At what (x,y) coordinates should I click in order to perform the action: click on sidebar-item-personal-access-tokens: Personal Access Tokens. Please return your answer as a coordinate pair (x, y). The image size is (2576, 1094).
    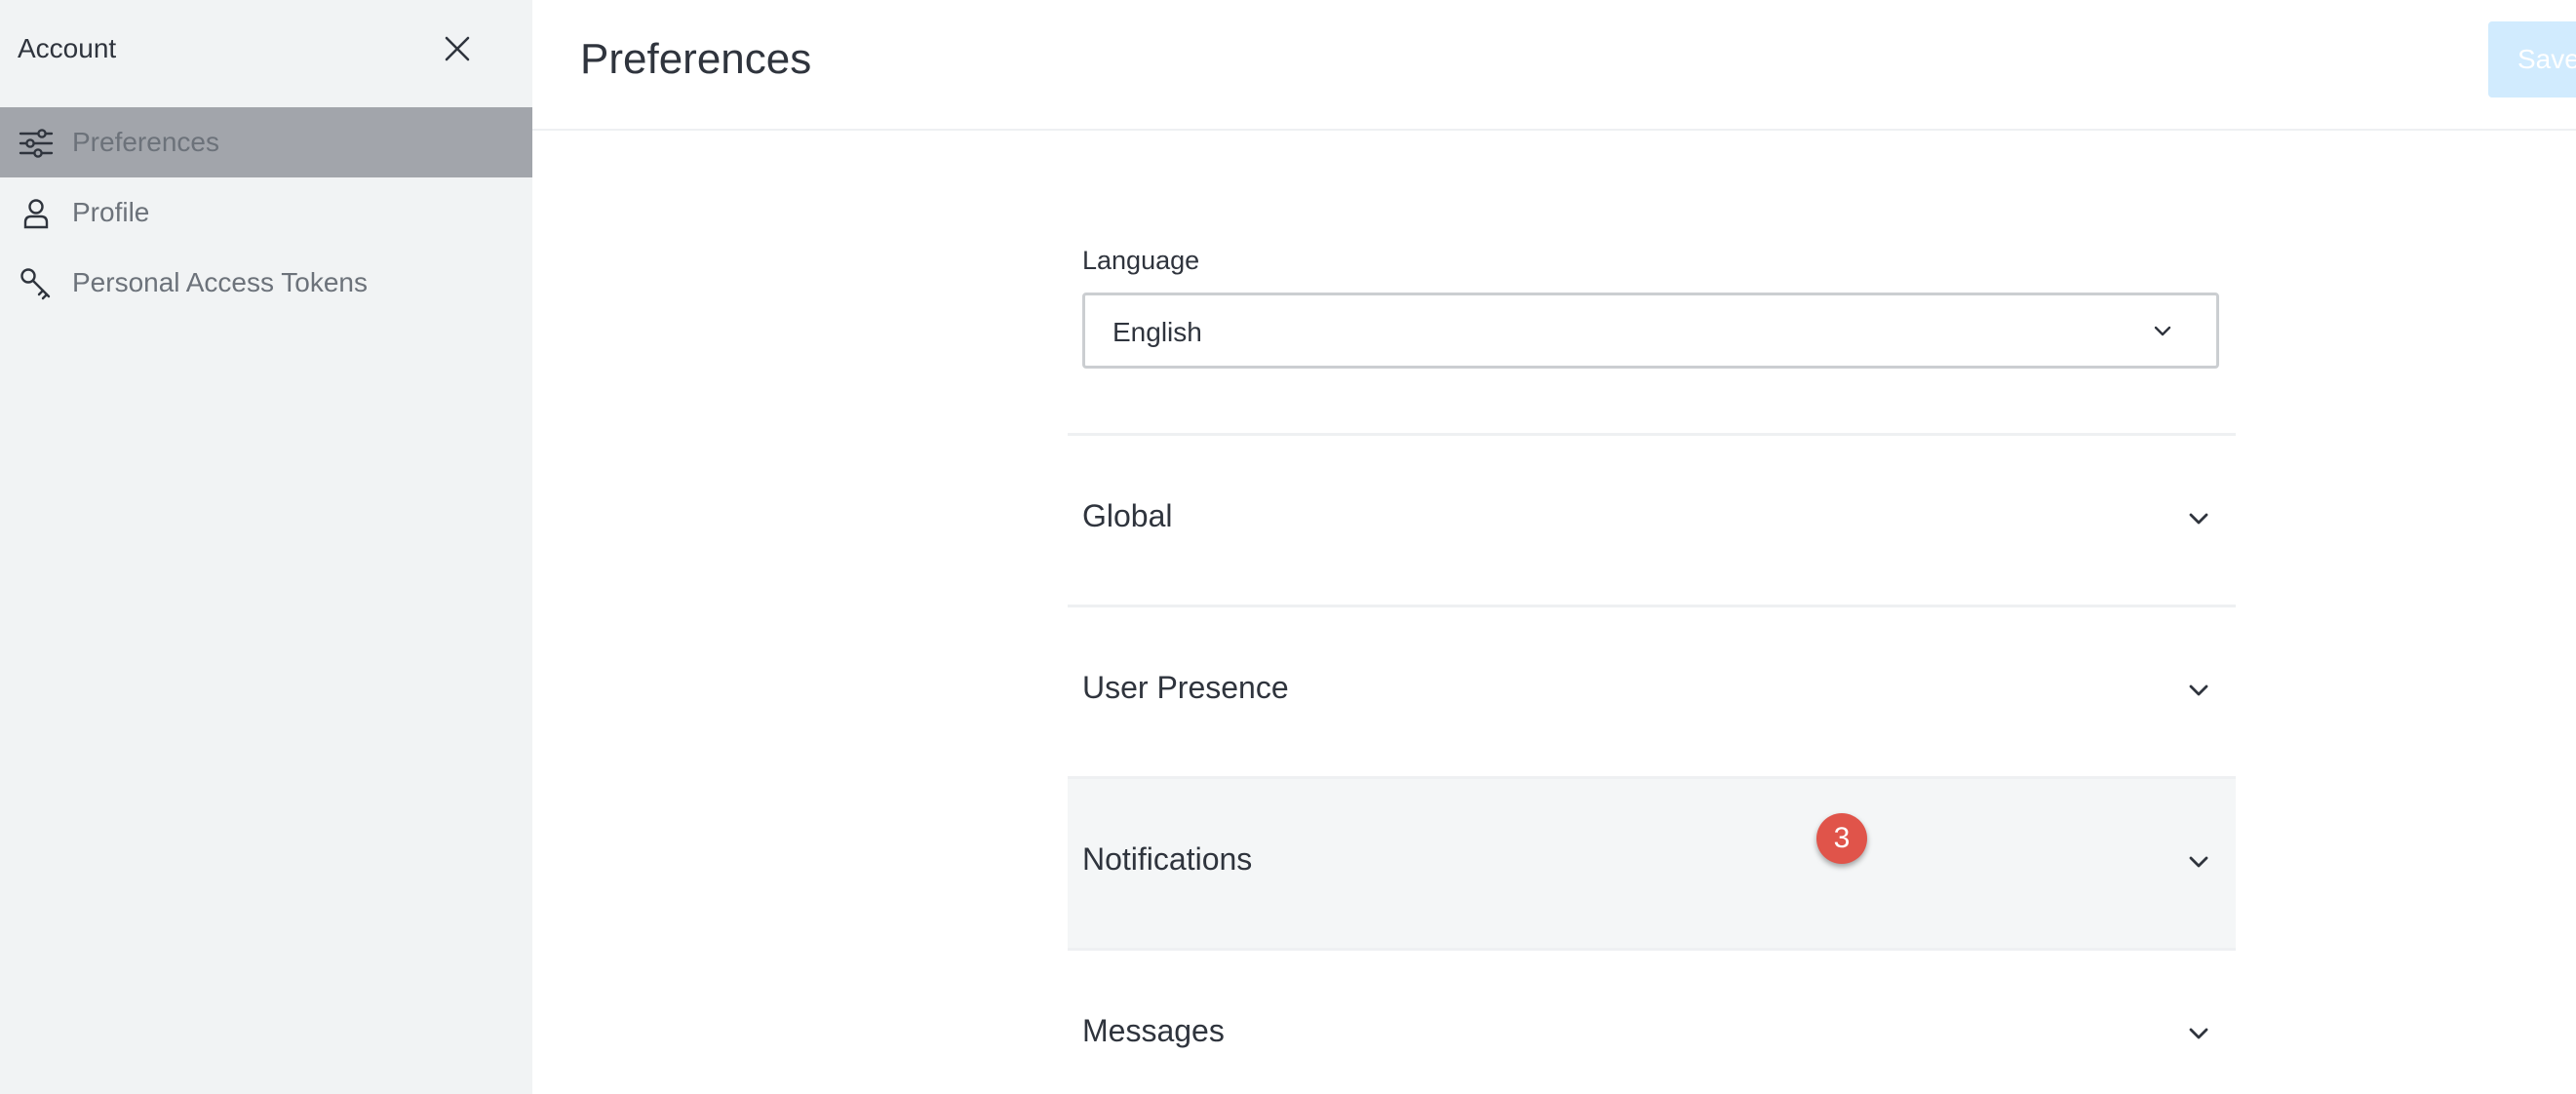
    Looking at the image, I should click on (266, 283).